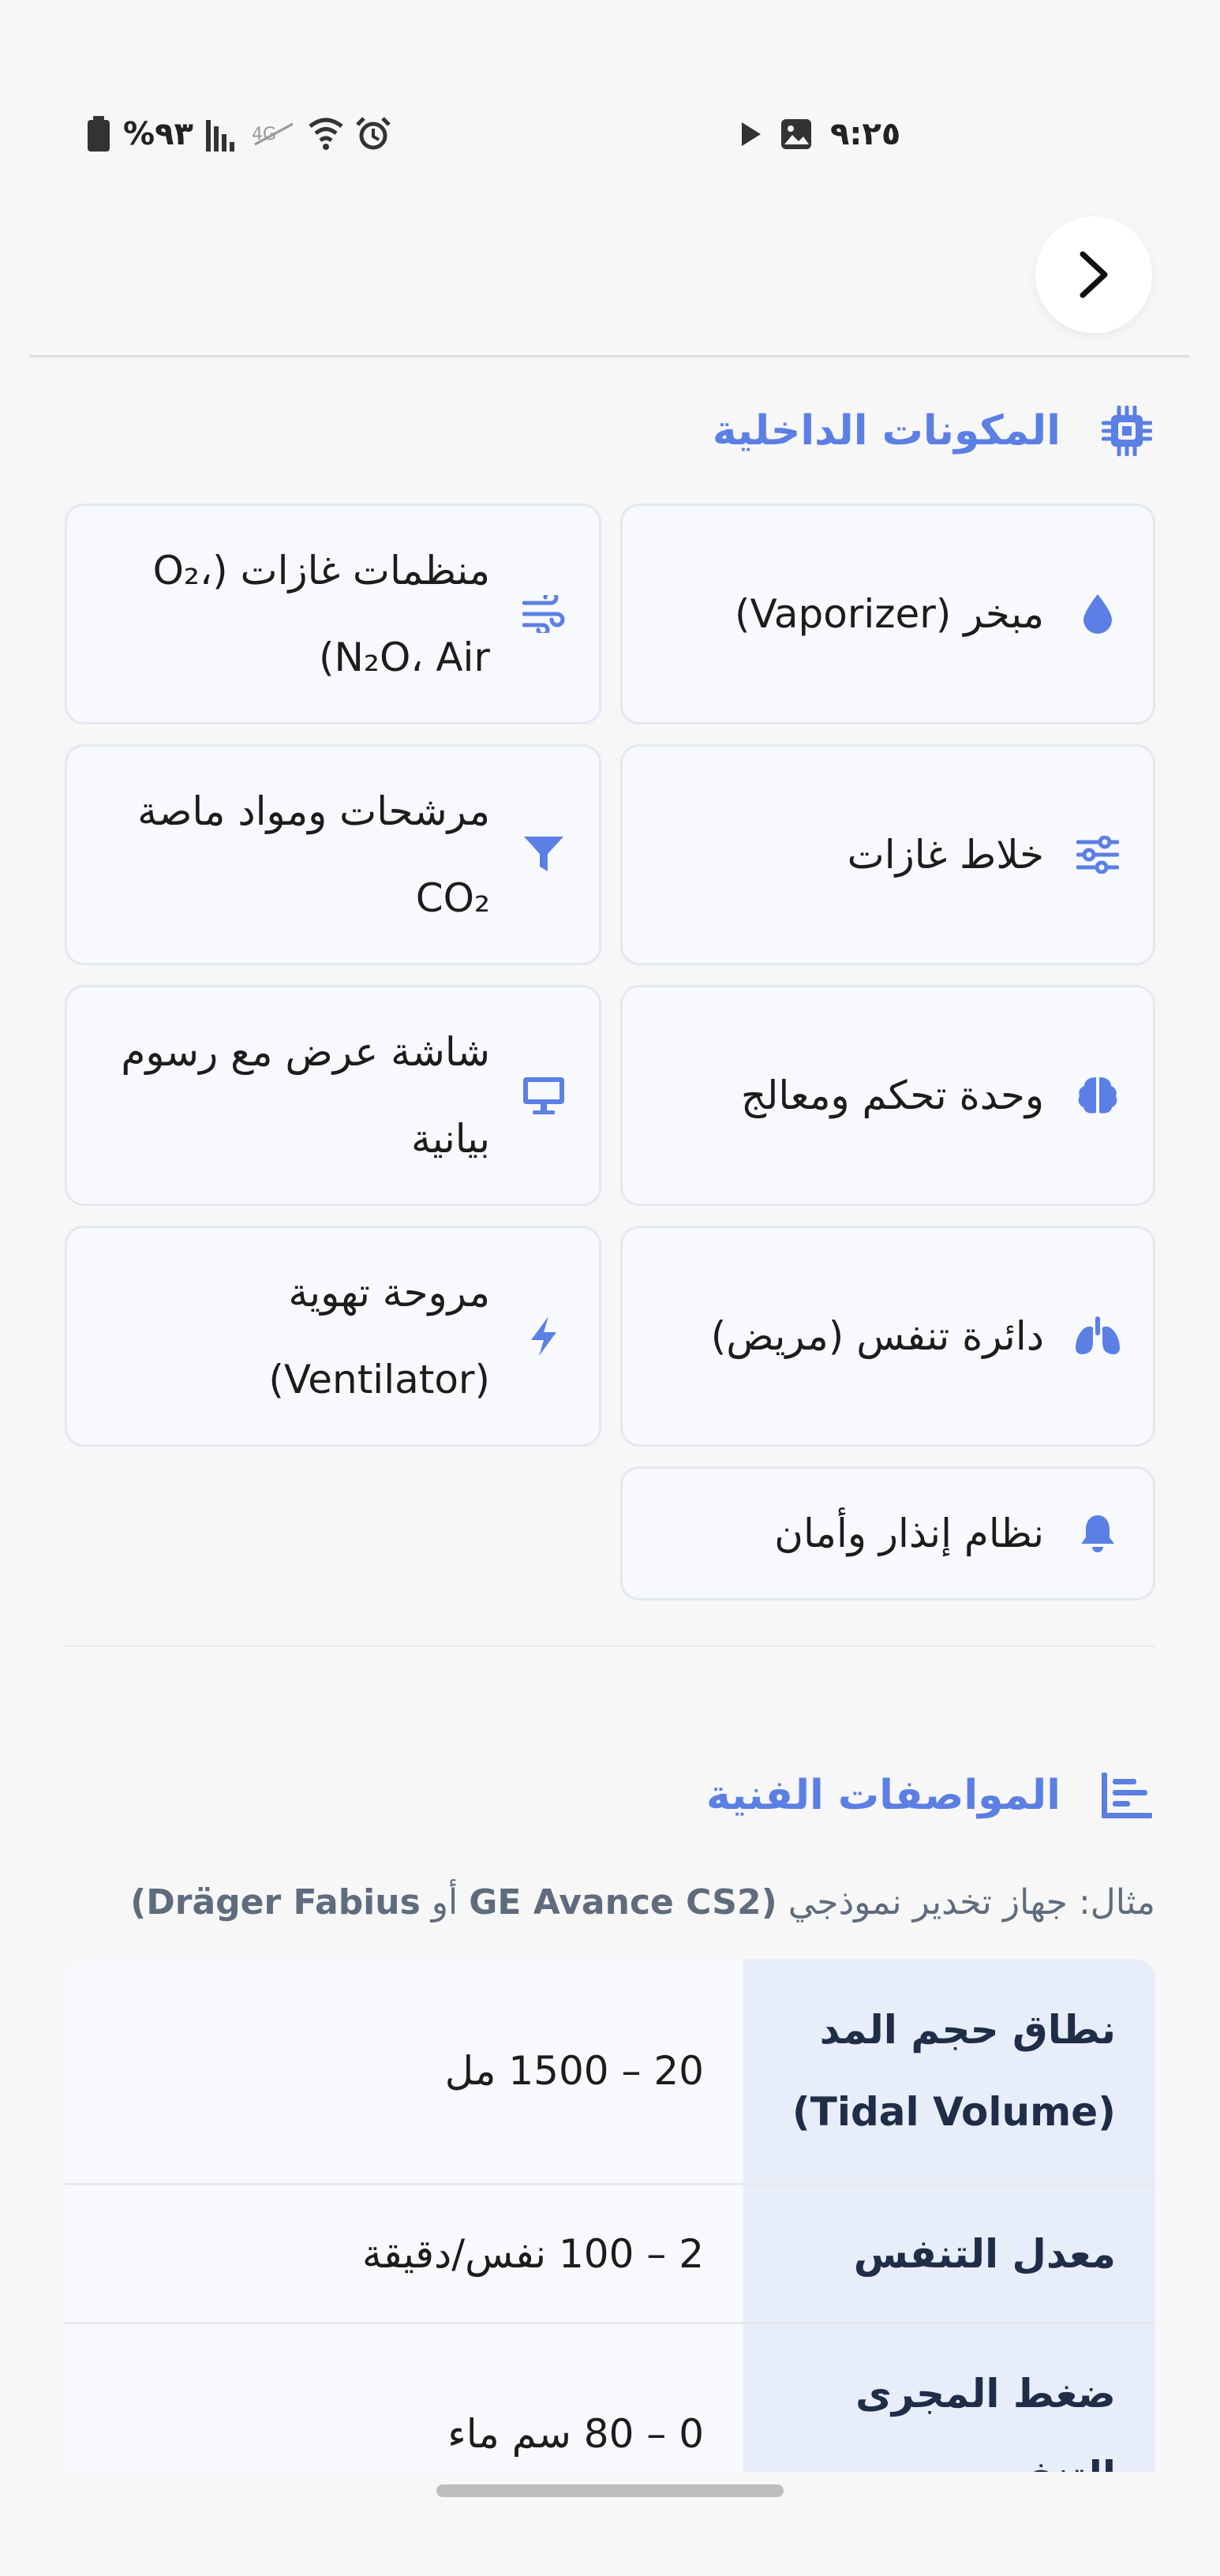 This screenshot has width=1220, height=2576. What do you see at coordinates (373, 134) in the screenshot?
I see `alarm-icon` at bounding box center [373, 134].